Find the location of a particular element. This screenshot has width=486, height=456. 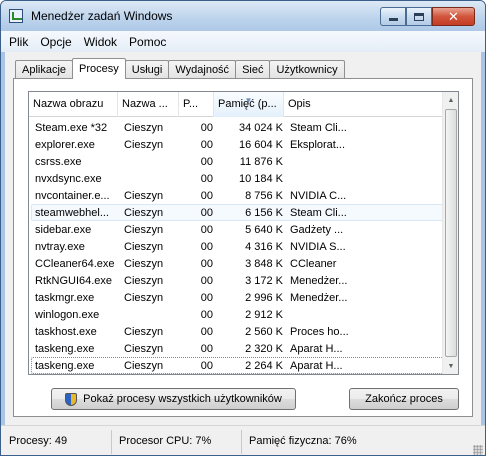

image-name-cell: Steam.exe *32 is located at coordinates (71, 128).